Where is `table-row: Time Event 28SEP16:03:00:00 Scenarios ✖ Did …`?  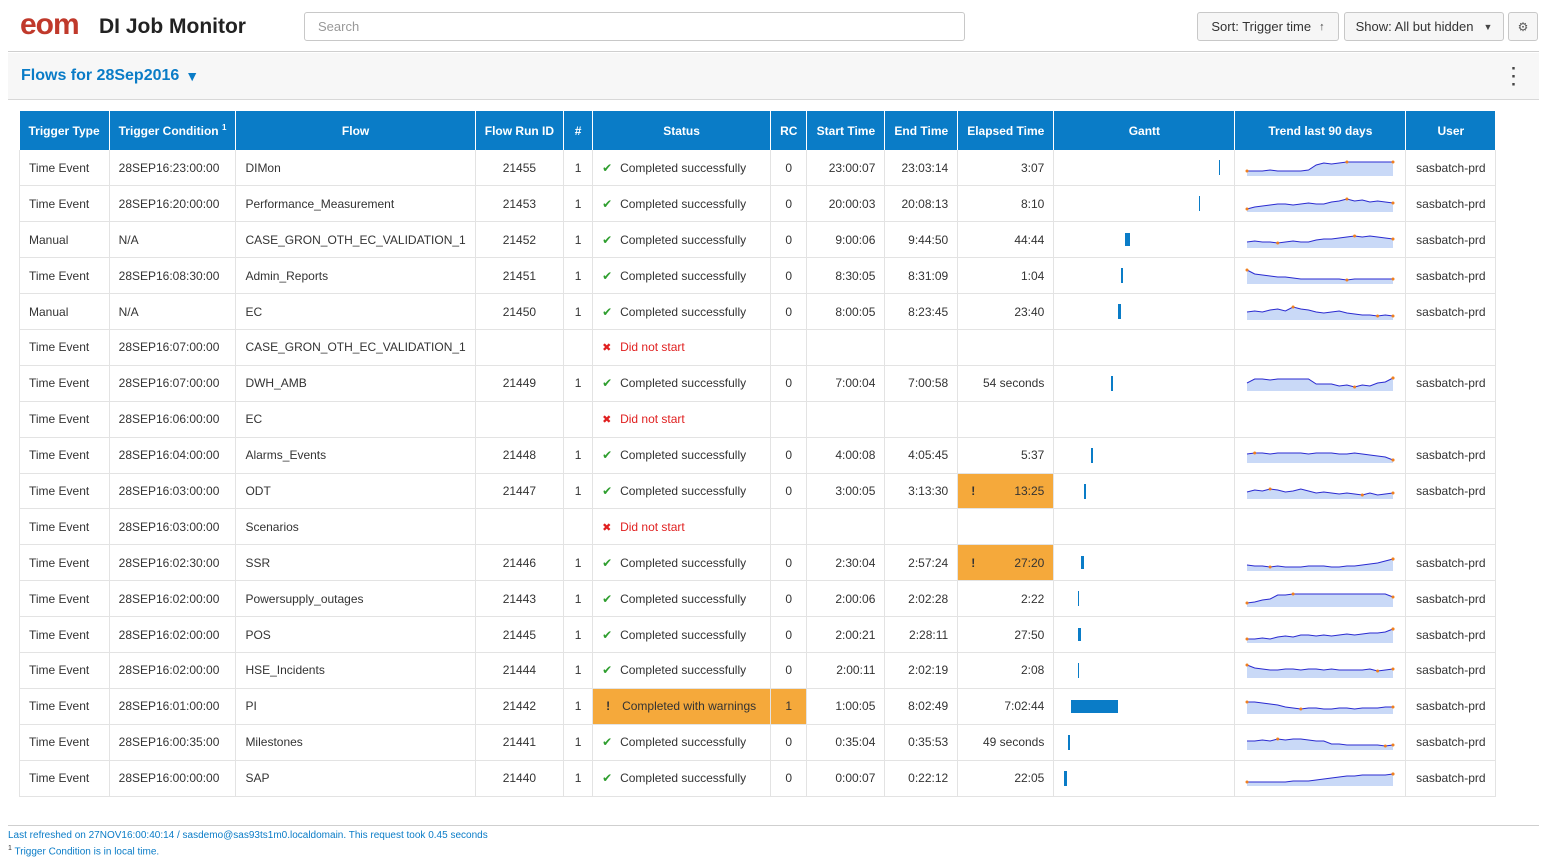 table-row: Time Event 28SEP16:03:00:00 Scenarios ✖ Did … is located at coordinates (758, 527).